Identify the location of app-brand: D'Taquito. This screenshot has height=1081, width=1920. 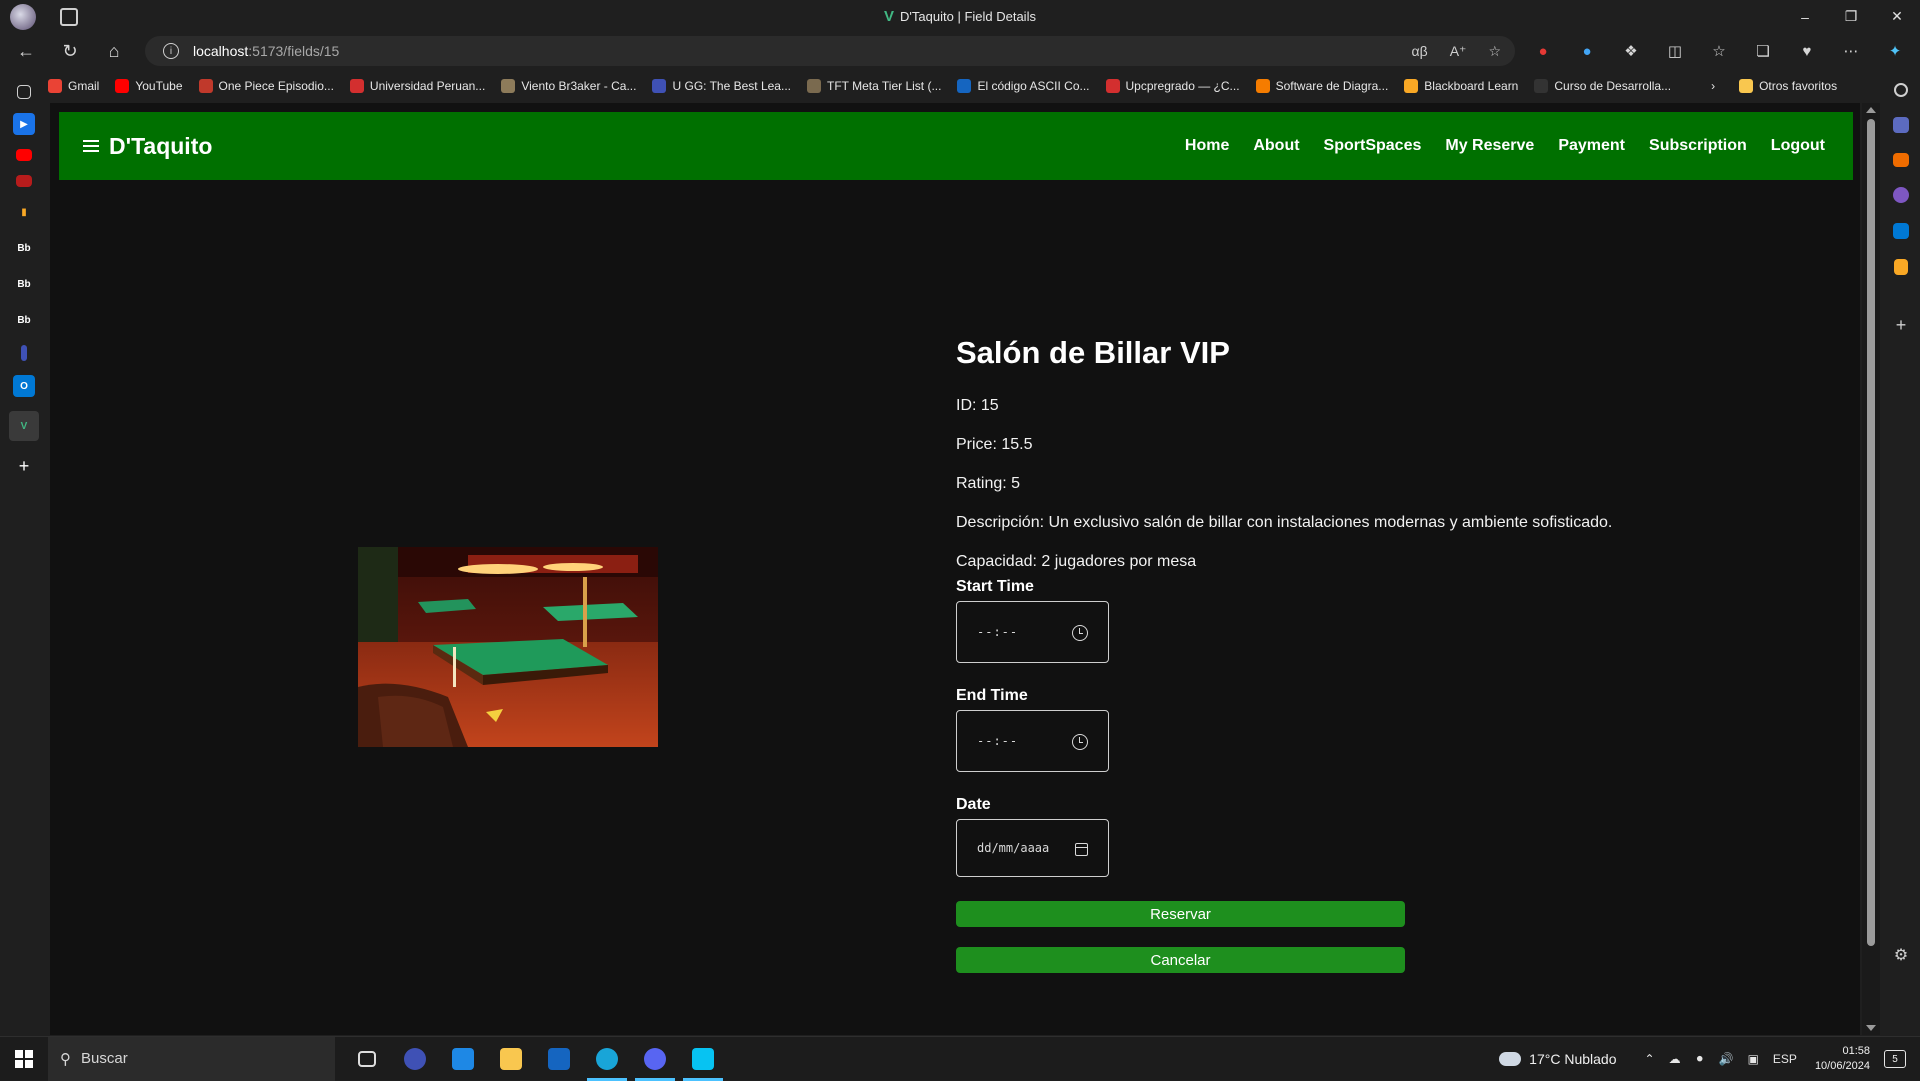
(160, 146).